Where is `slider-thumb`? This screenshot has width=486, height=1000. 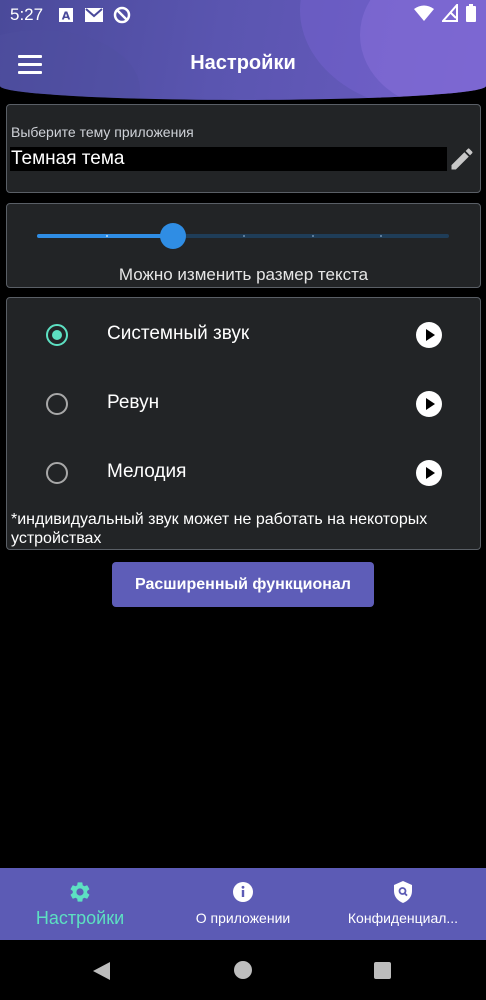
slider-thumb is located at coordinates (173, 236).